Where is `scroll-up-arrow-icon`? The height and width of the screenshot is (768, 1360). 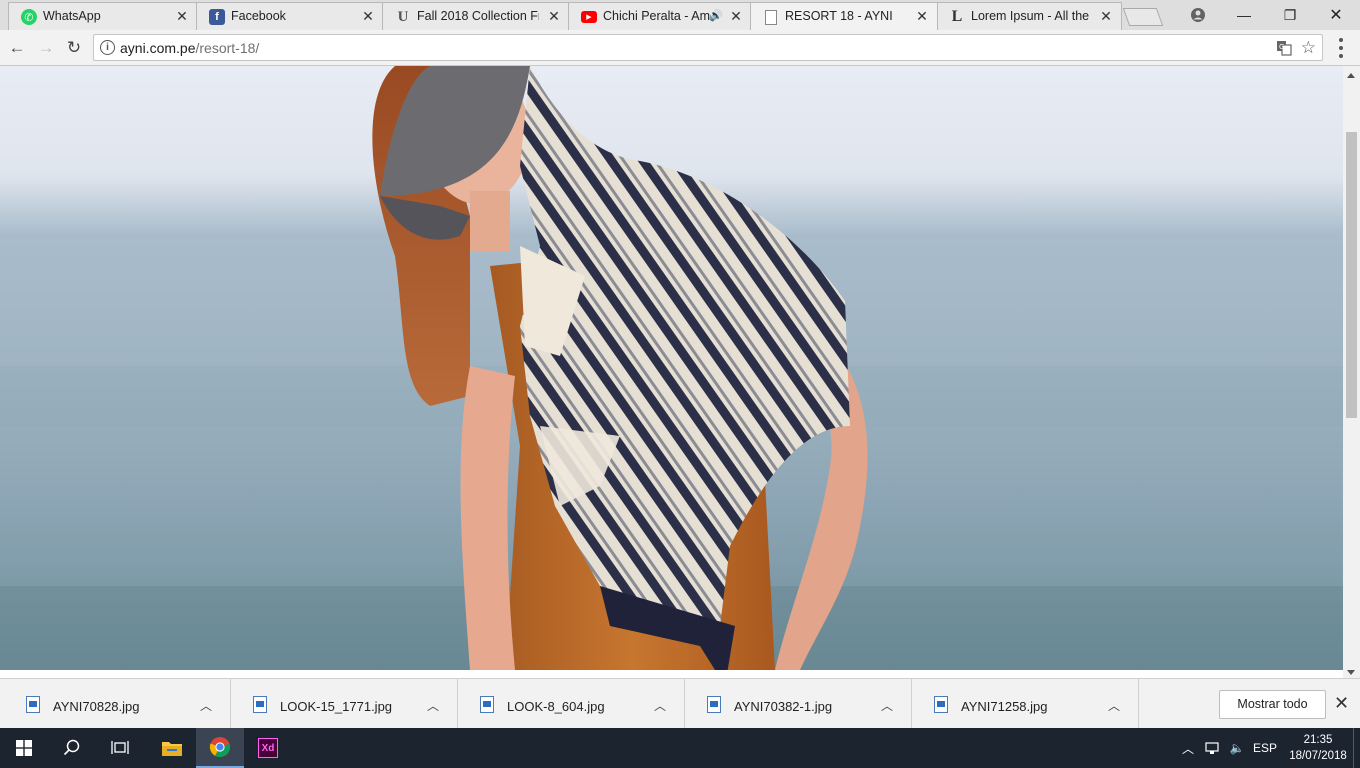
scroll-up-arrow-icon is located at coordinates (1351, 75).